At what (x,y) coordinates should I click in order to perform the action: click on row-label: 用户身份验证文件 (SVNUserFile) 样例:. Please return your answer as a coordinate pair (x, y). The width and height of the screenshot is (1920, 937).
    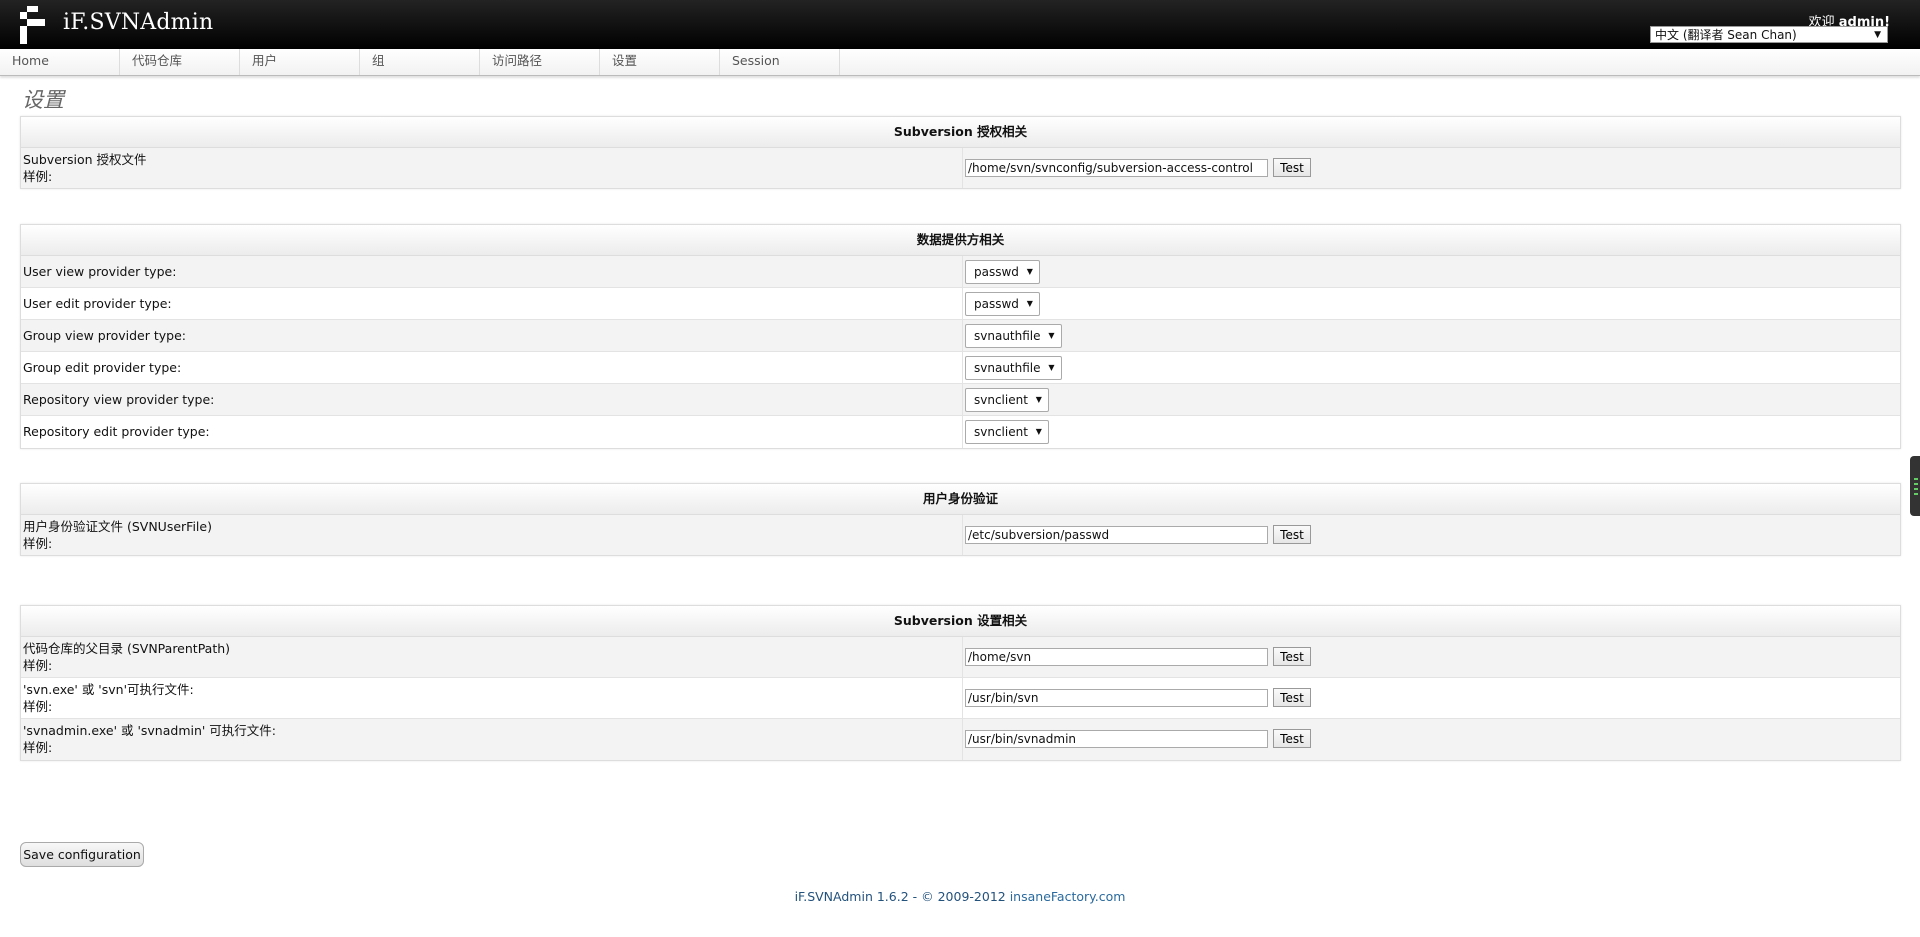
    Looking at the image, I should click on (117, 535).